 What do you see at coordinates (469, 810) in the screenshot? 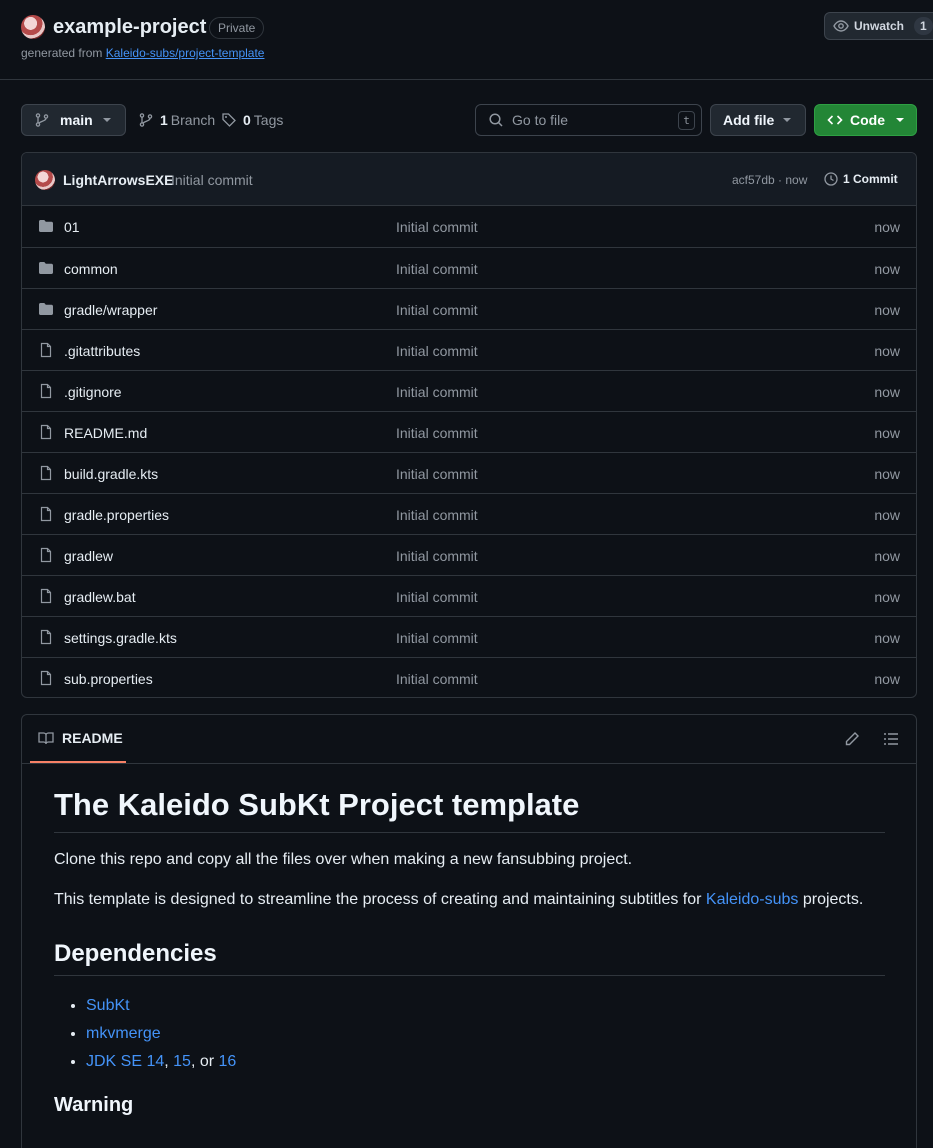
I see `readme-title: The Kaleido SubKt Project template` at bounding box center [469, 810].